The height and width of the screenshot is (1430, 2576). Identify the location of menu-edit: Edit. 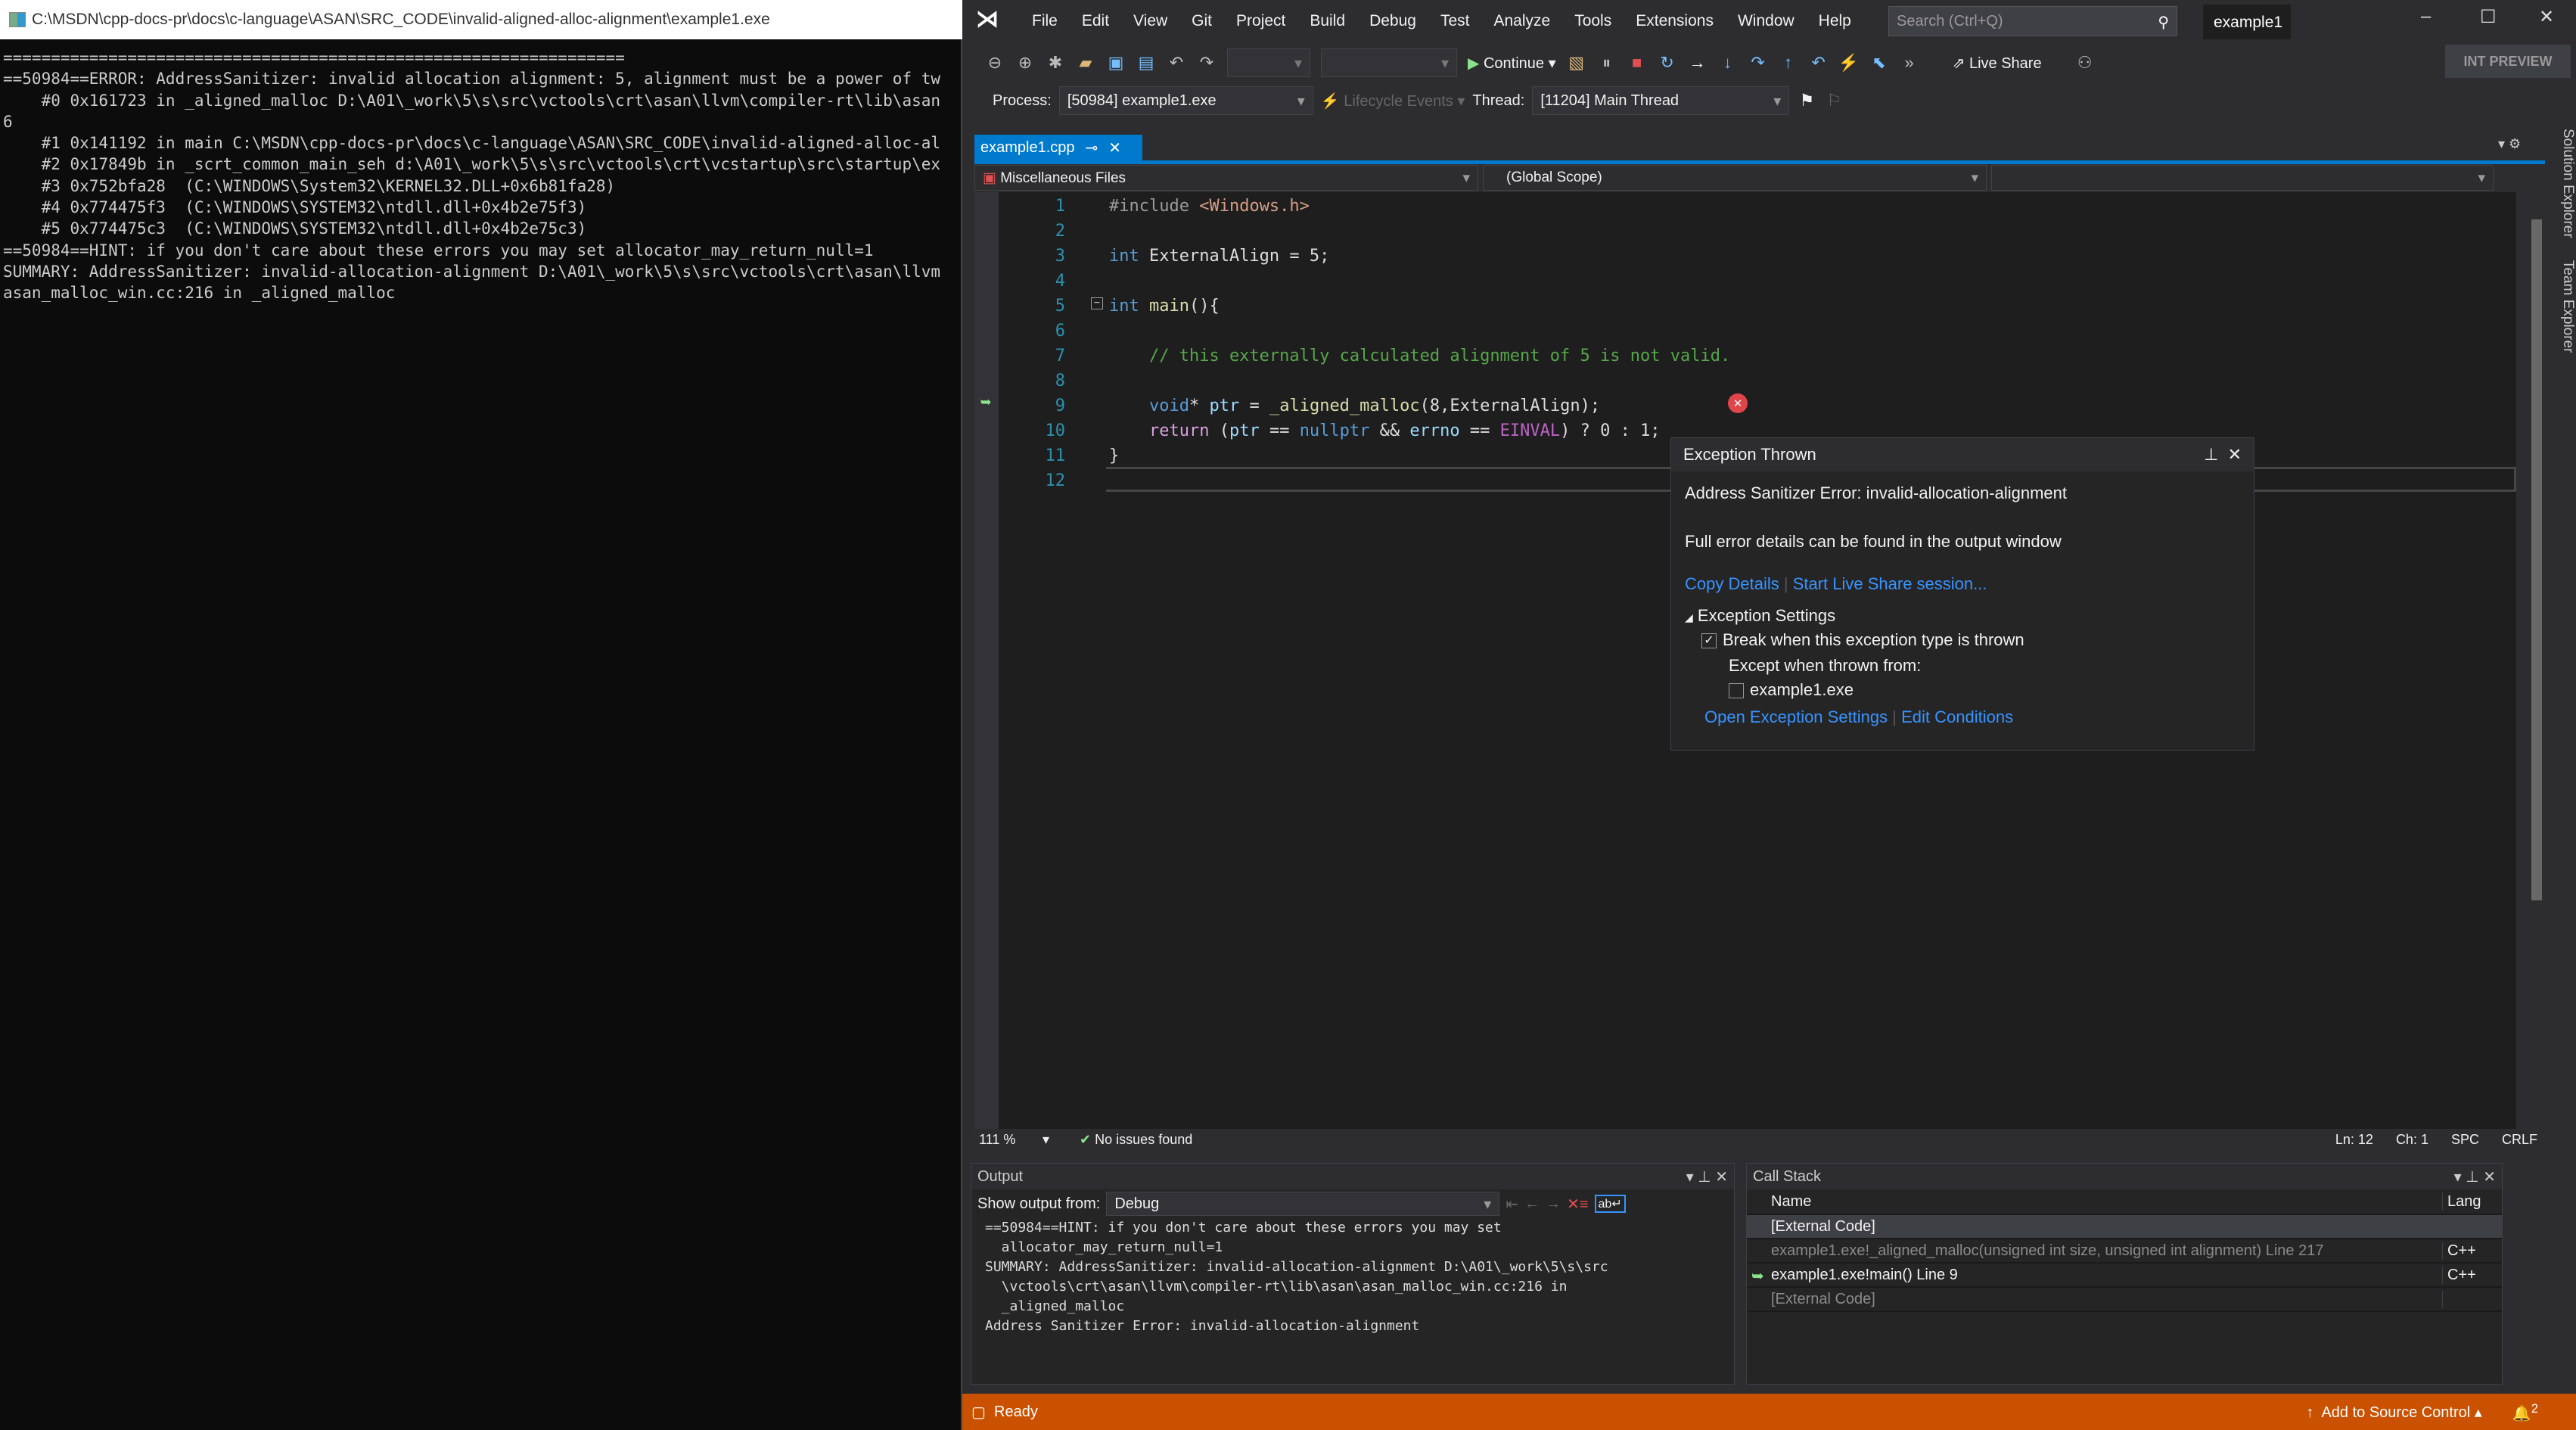
(1095, 21).